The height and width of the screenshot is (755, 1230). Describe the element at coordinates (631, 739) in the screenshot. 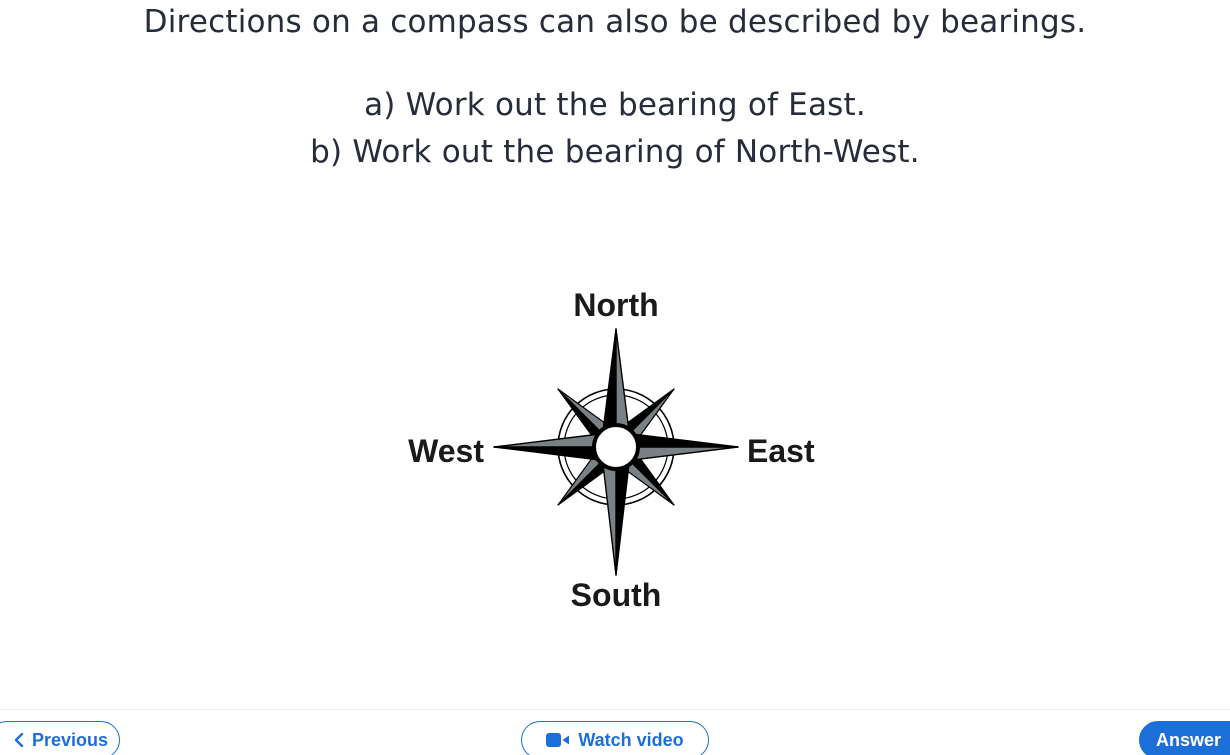

I see `watch-video-button-label: Watch video` at that location.